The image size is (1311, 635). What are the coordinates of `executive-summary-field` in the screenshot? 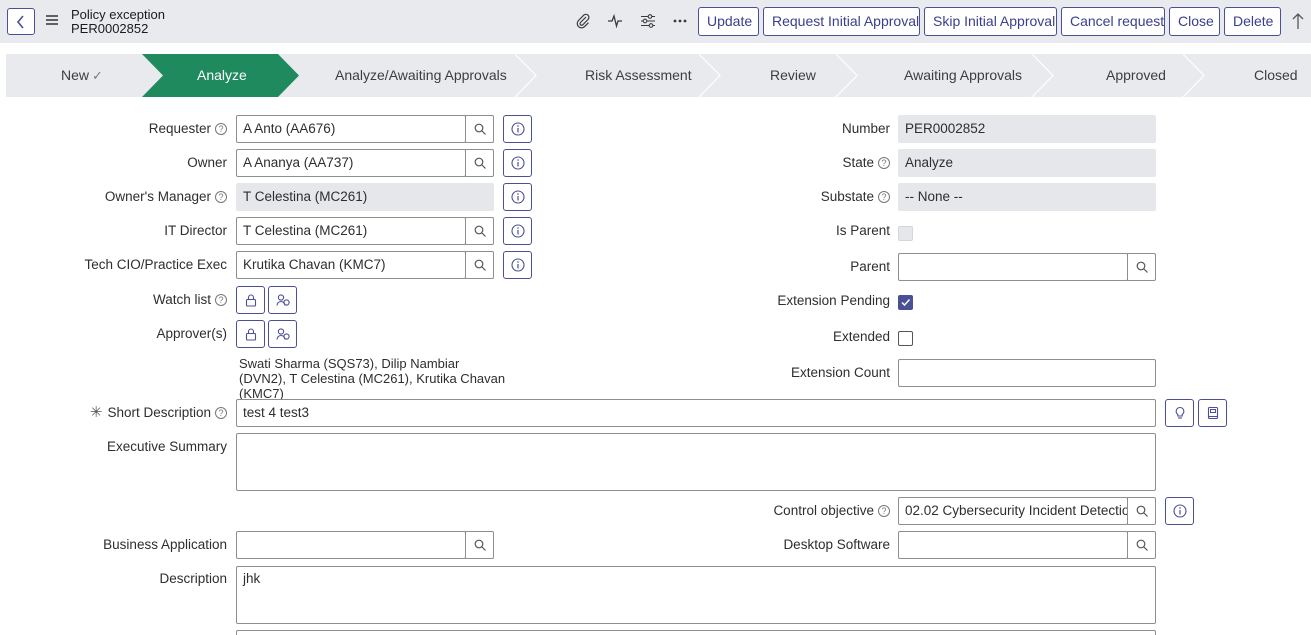 It's located at (696, 462).